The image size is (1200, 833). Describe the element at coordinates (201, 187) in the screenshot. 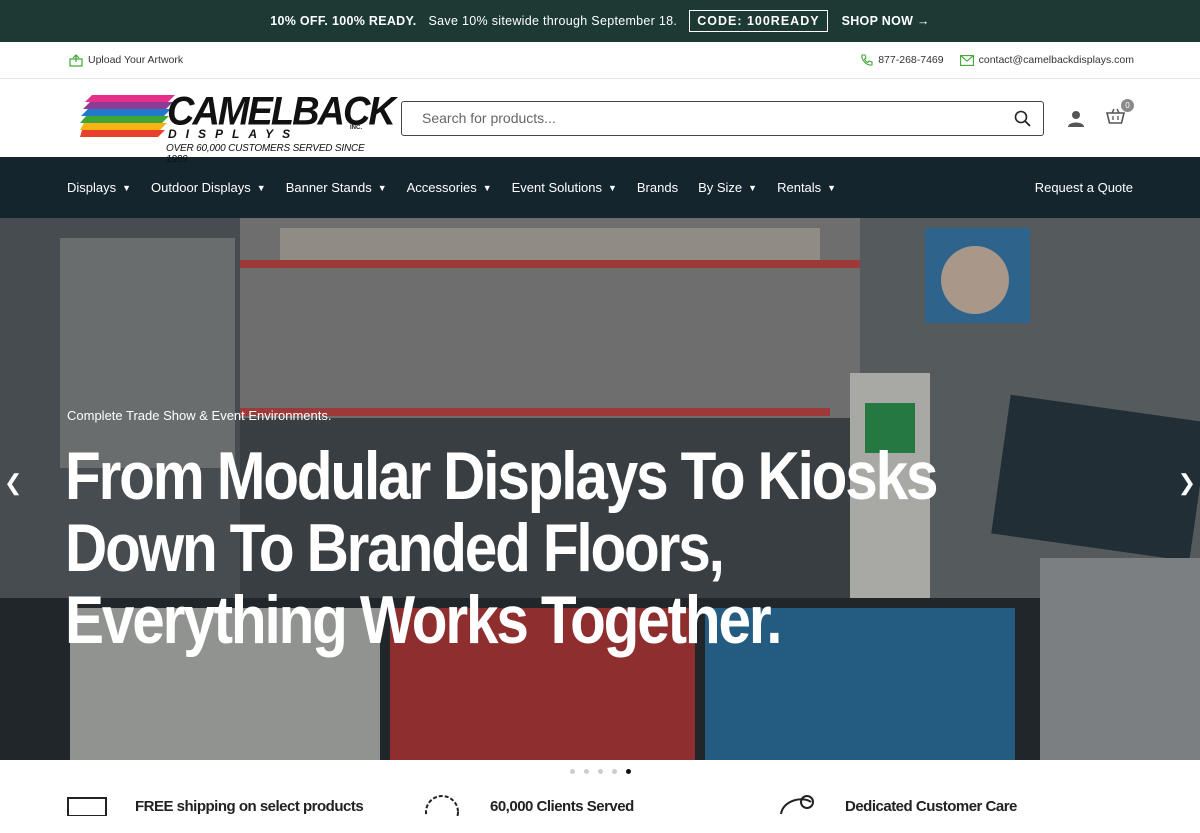

I see `nav-item-label: Outdoor Displays` at that location.